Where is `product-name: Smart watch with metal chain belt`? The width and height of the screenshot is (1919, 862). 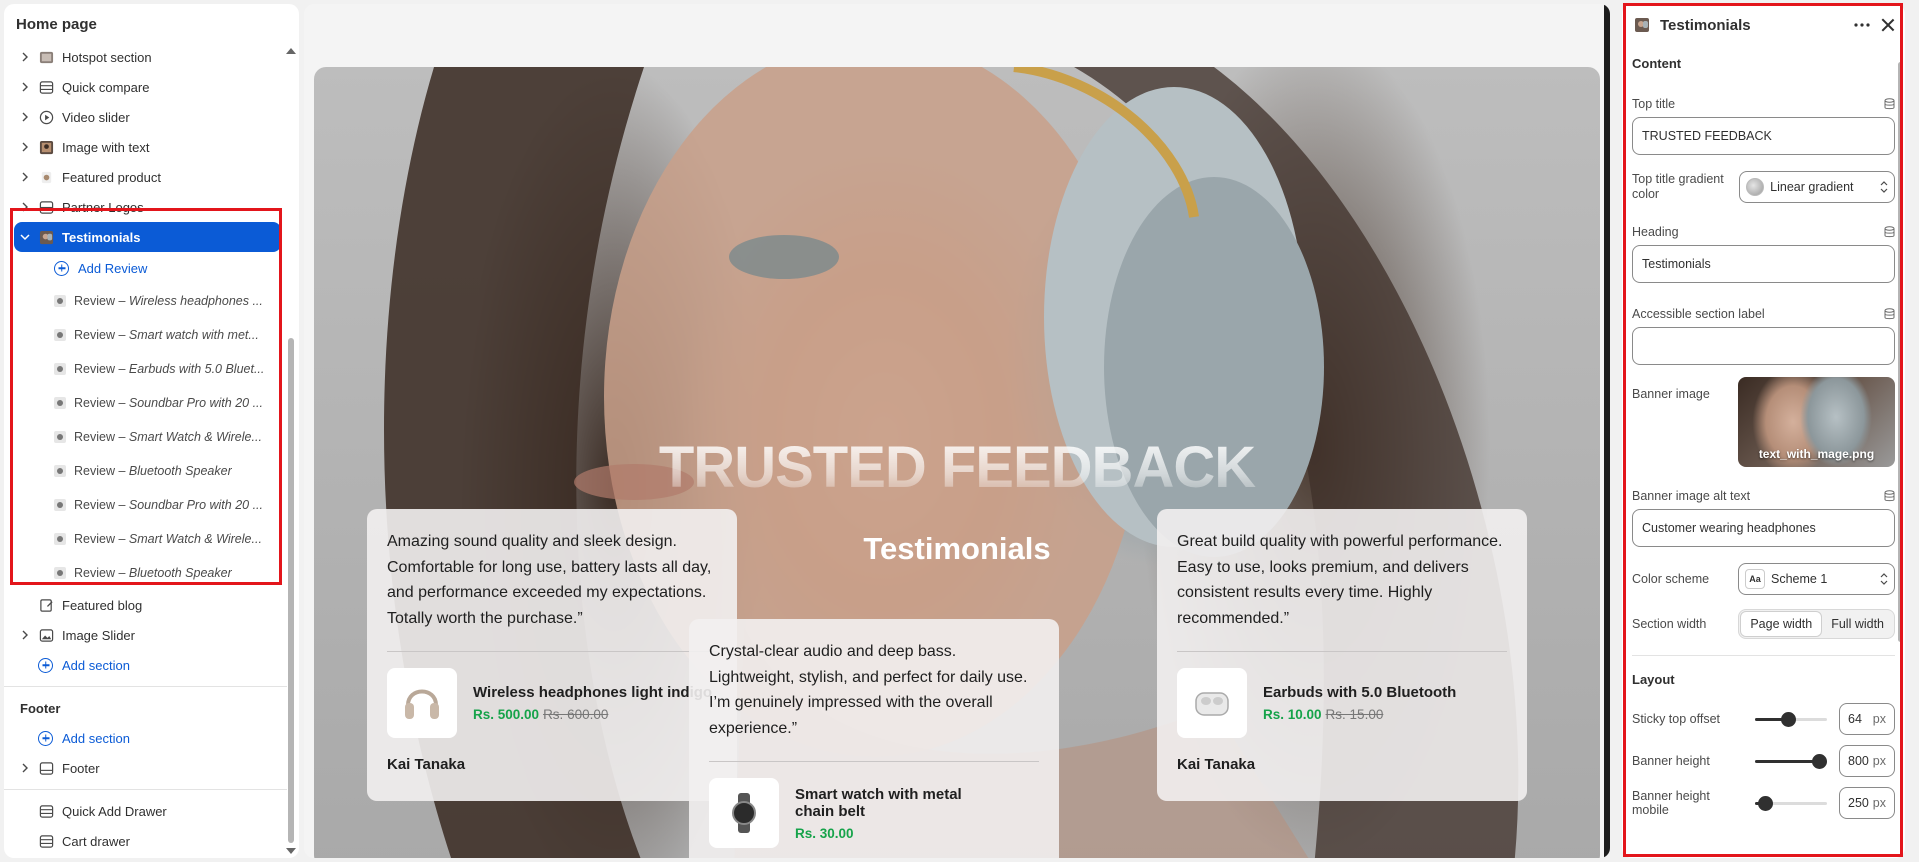
product-name: Smart watch with metal chain belt is located at coordinates (895, 803).